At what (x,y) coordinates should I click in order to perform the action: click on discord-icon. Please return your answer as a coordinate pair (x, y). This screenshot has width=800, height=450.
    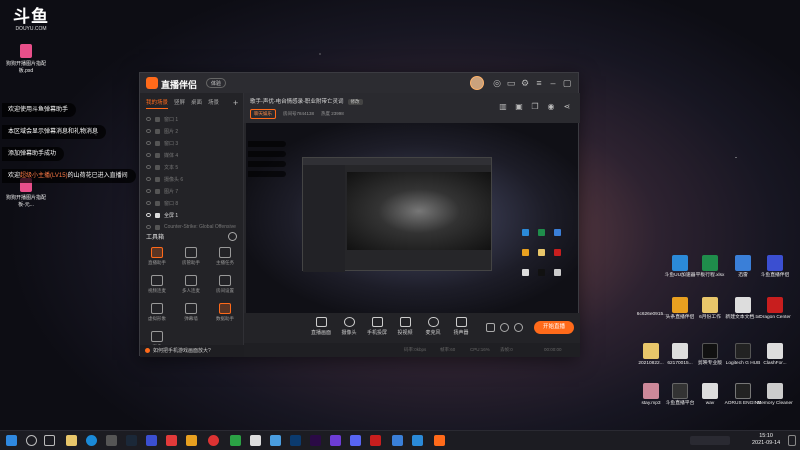
    Looking at the image, I should click on (355, 440).